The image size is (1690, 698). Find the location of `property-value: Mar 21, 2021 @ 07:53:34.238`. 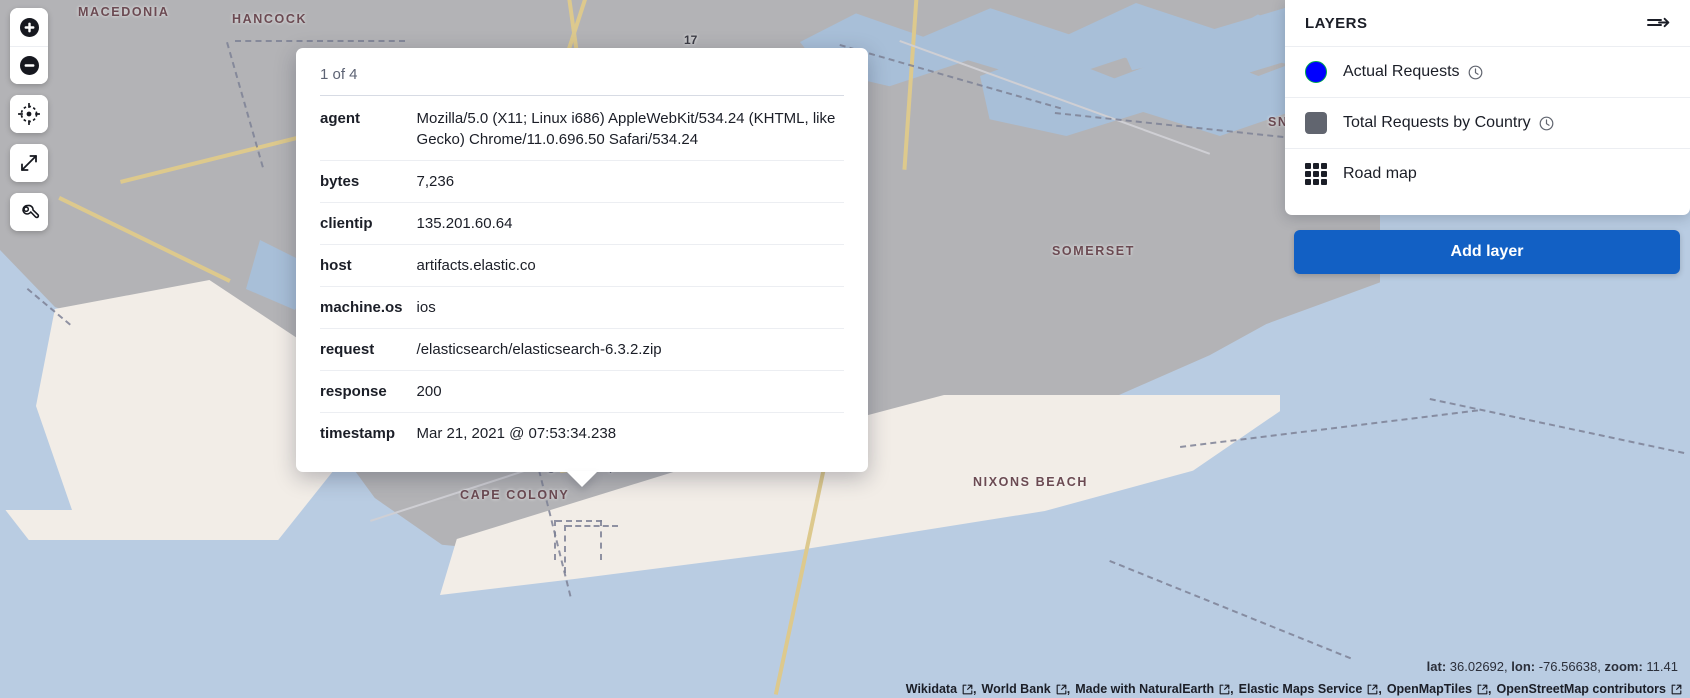

property-value: Mar 21, 2021 @ 07:53:34.238 is located at coordinates (630, 433).